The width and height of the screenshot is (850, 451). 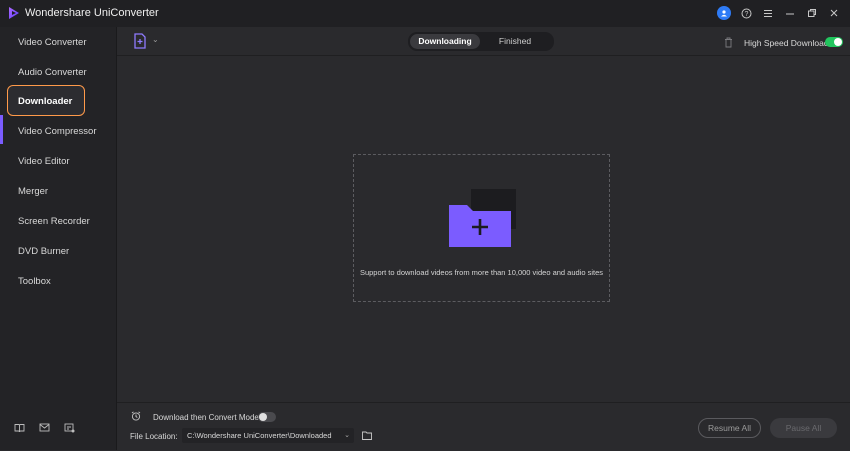 What do you see at coordinates (34, 282) in the screenshot?
I see `sidebar-item-toolbox: Toolbox` at bounding box center [34, 282].